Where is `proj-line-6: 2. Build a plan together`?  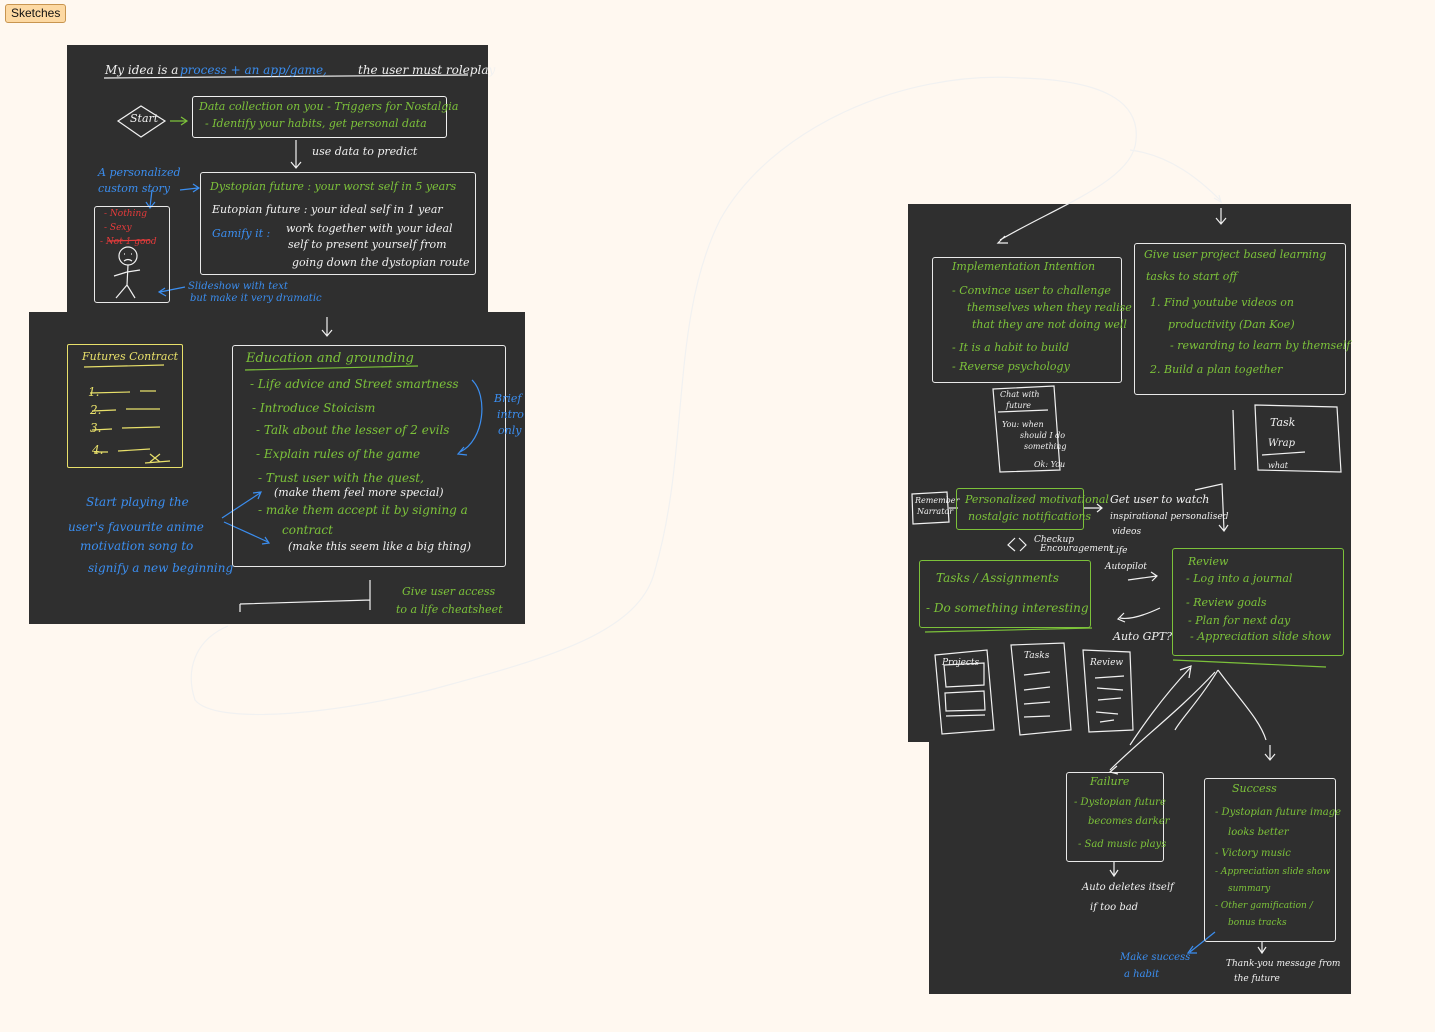
proj-line-6: 2. Build a plan together is located at coordinates (1216, 369).